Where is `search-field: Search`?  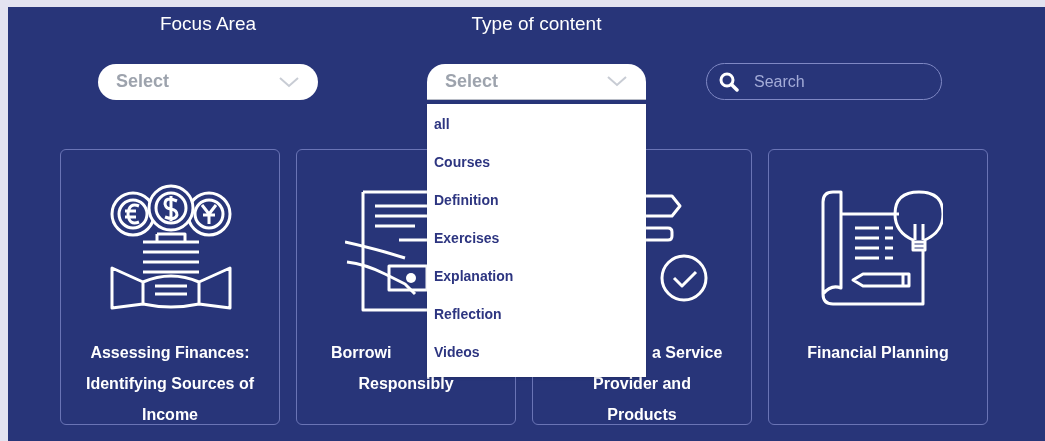
search-field: Search is located at coordinates (824, 81).